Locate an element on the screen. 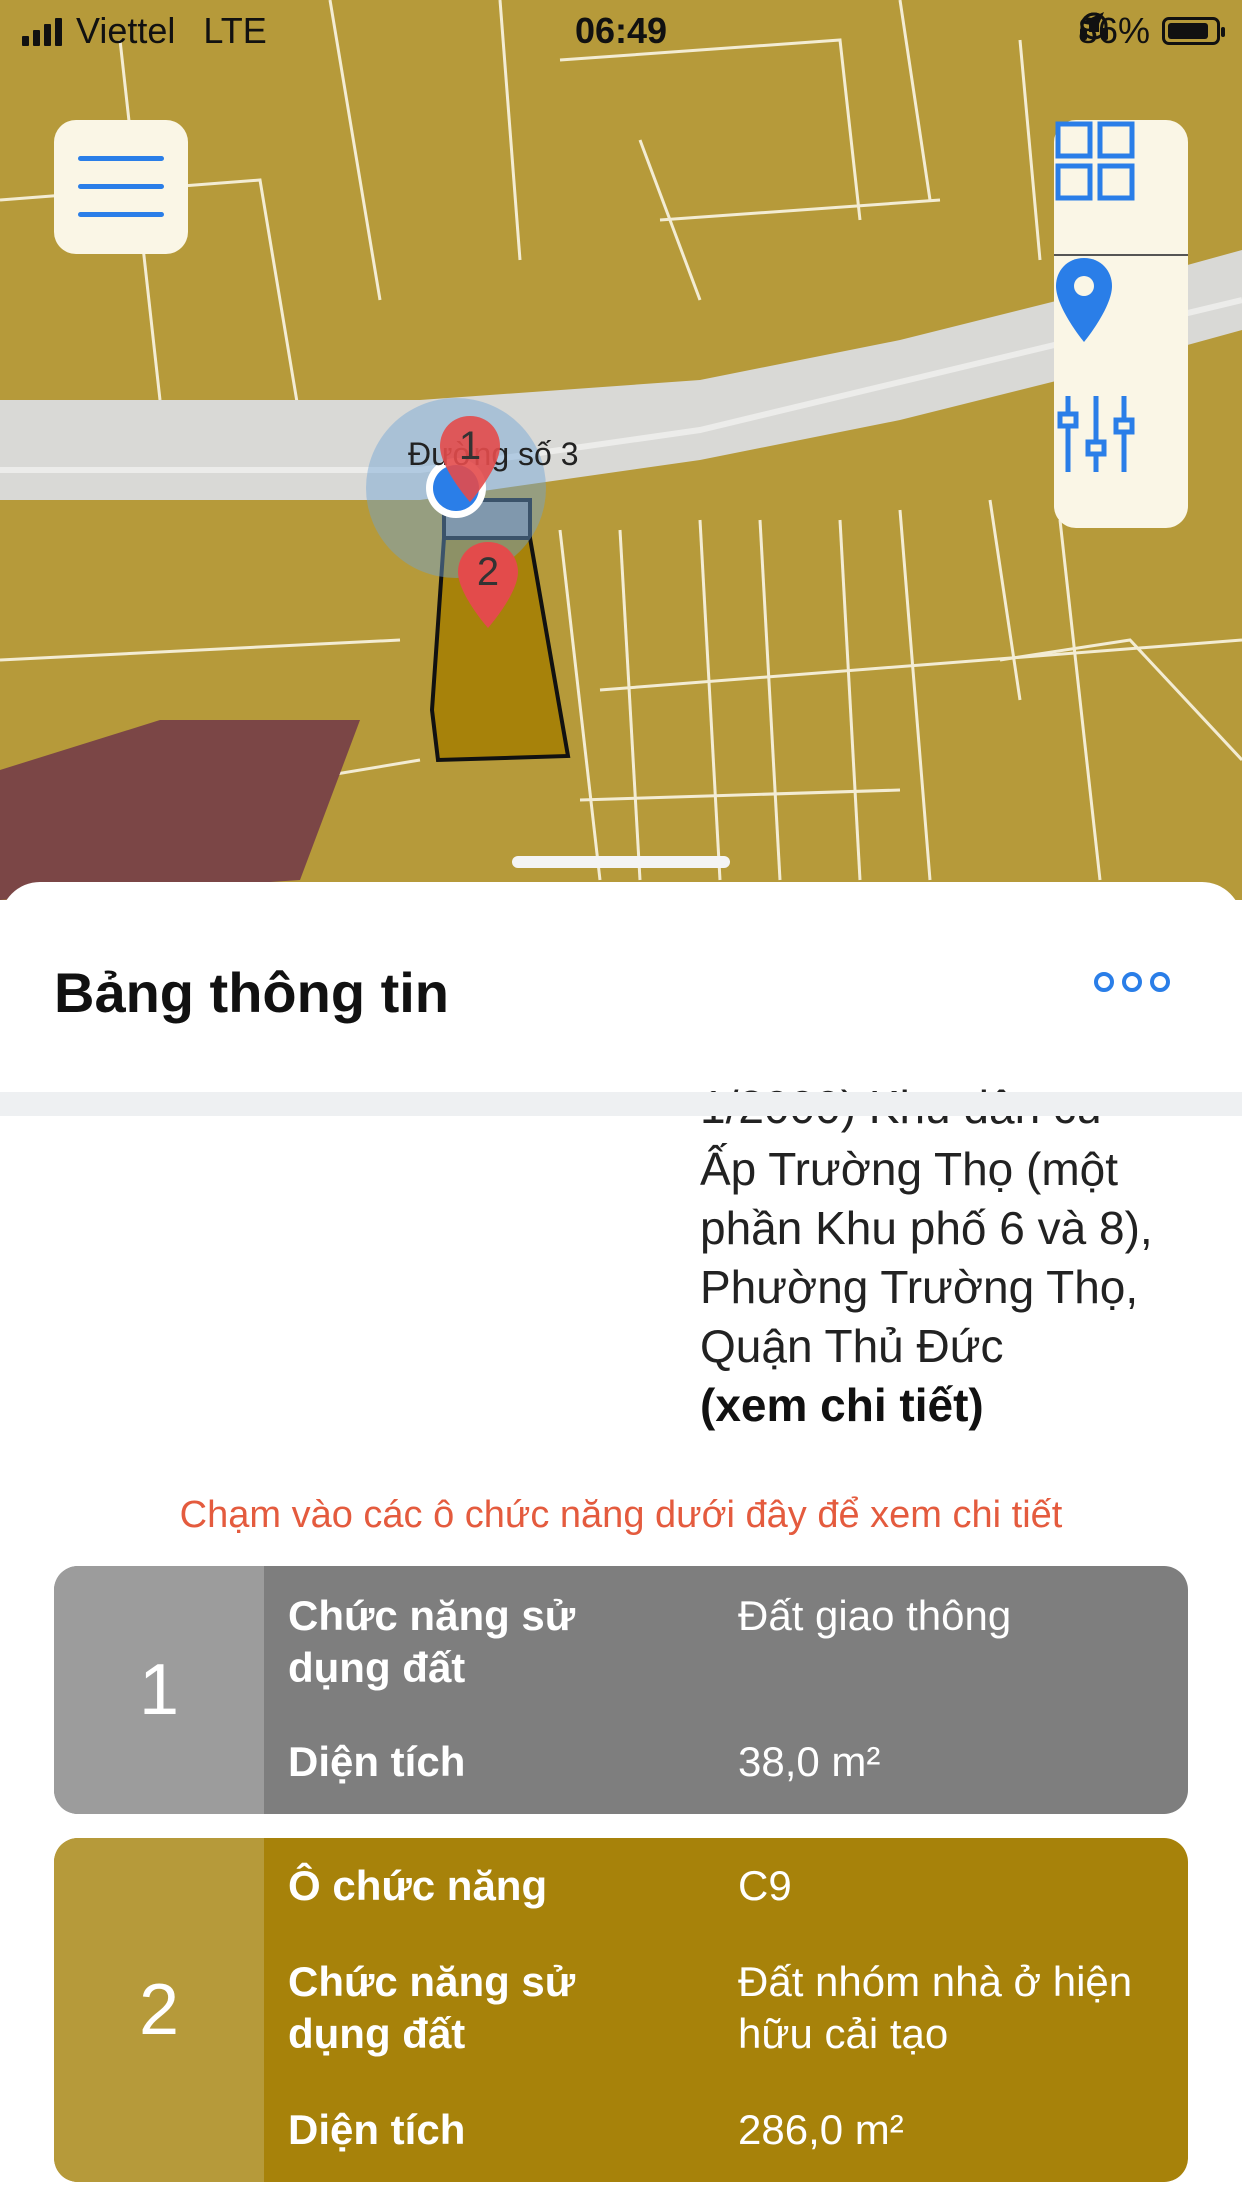  description-line: Phường Trường Thọ, is located at coordinates (919, 1287).